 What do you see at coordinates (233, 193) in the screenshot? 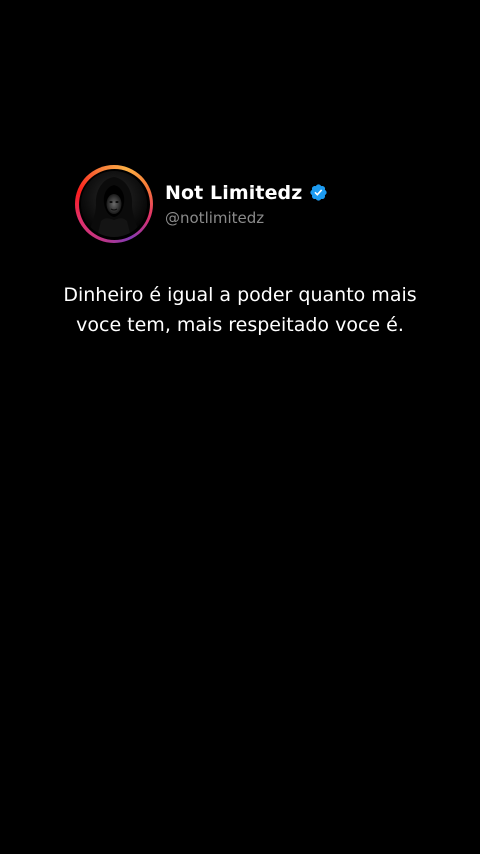
I see `display-name: Not Limitedz` at bounding box center [233, 193].